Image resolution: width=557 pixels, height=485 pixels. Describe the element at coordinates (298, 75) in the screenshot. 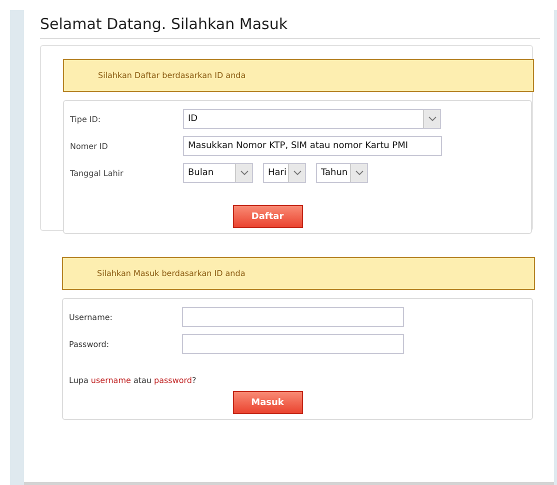

I see `notice-banner: Silahkan Daftar berdasarkan ID anda` at that location.